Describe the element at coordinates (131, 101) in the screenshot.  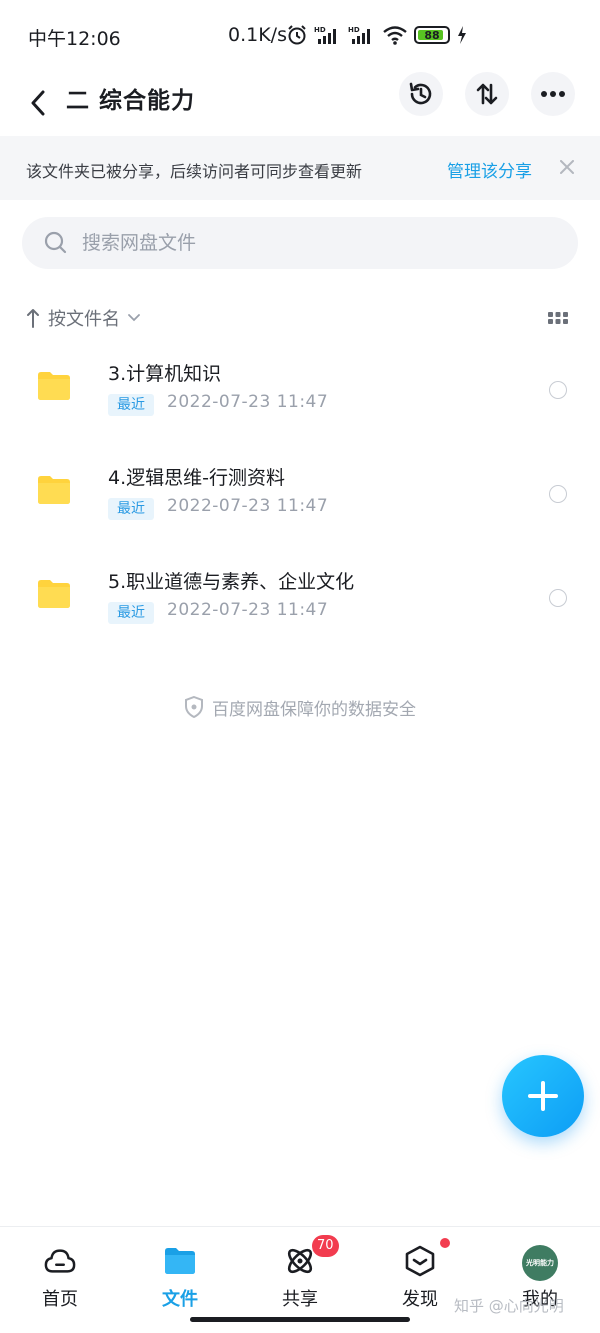
I see `page-title: 二 综合能力` at that location.